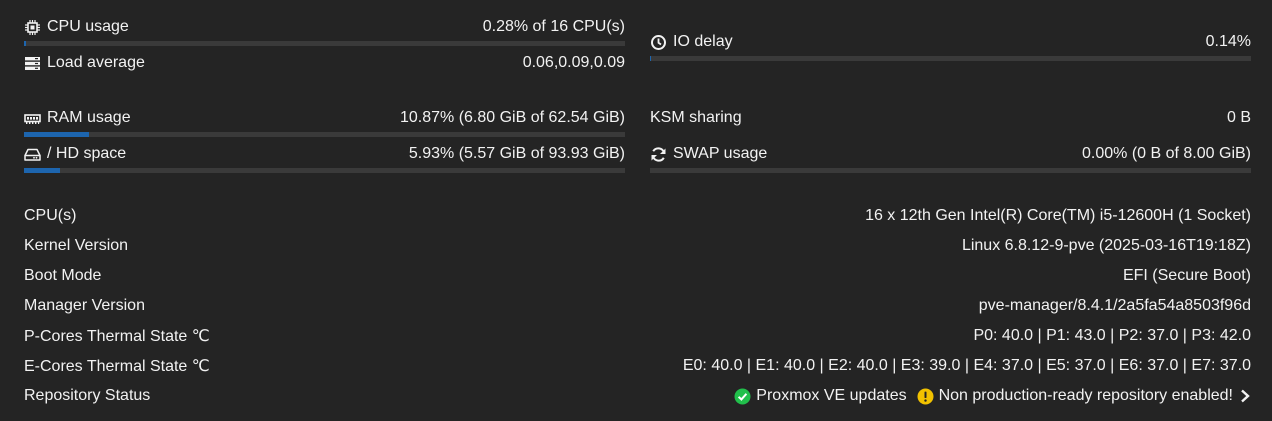 The image size is (1272, 421). I want to click on ram-usage-label: RAM usage, so click(89, 117).